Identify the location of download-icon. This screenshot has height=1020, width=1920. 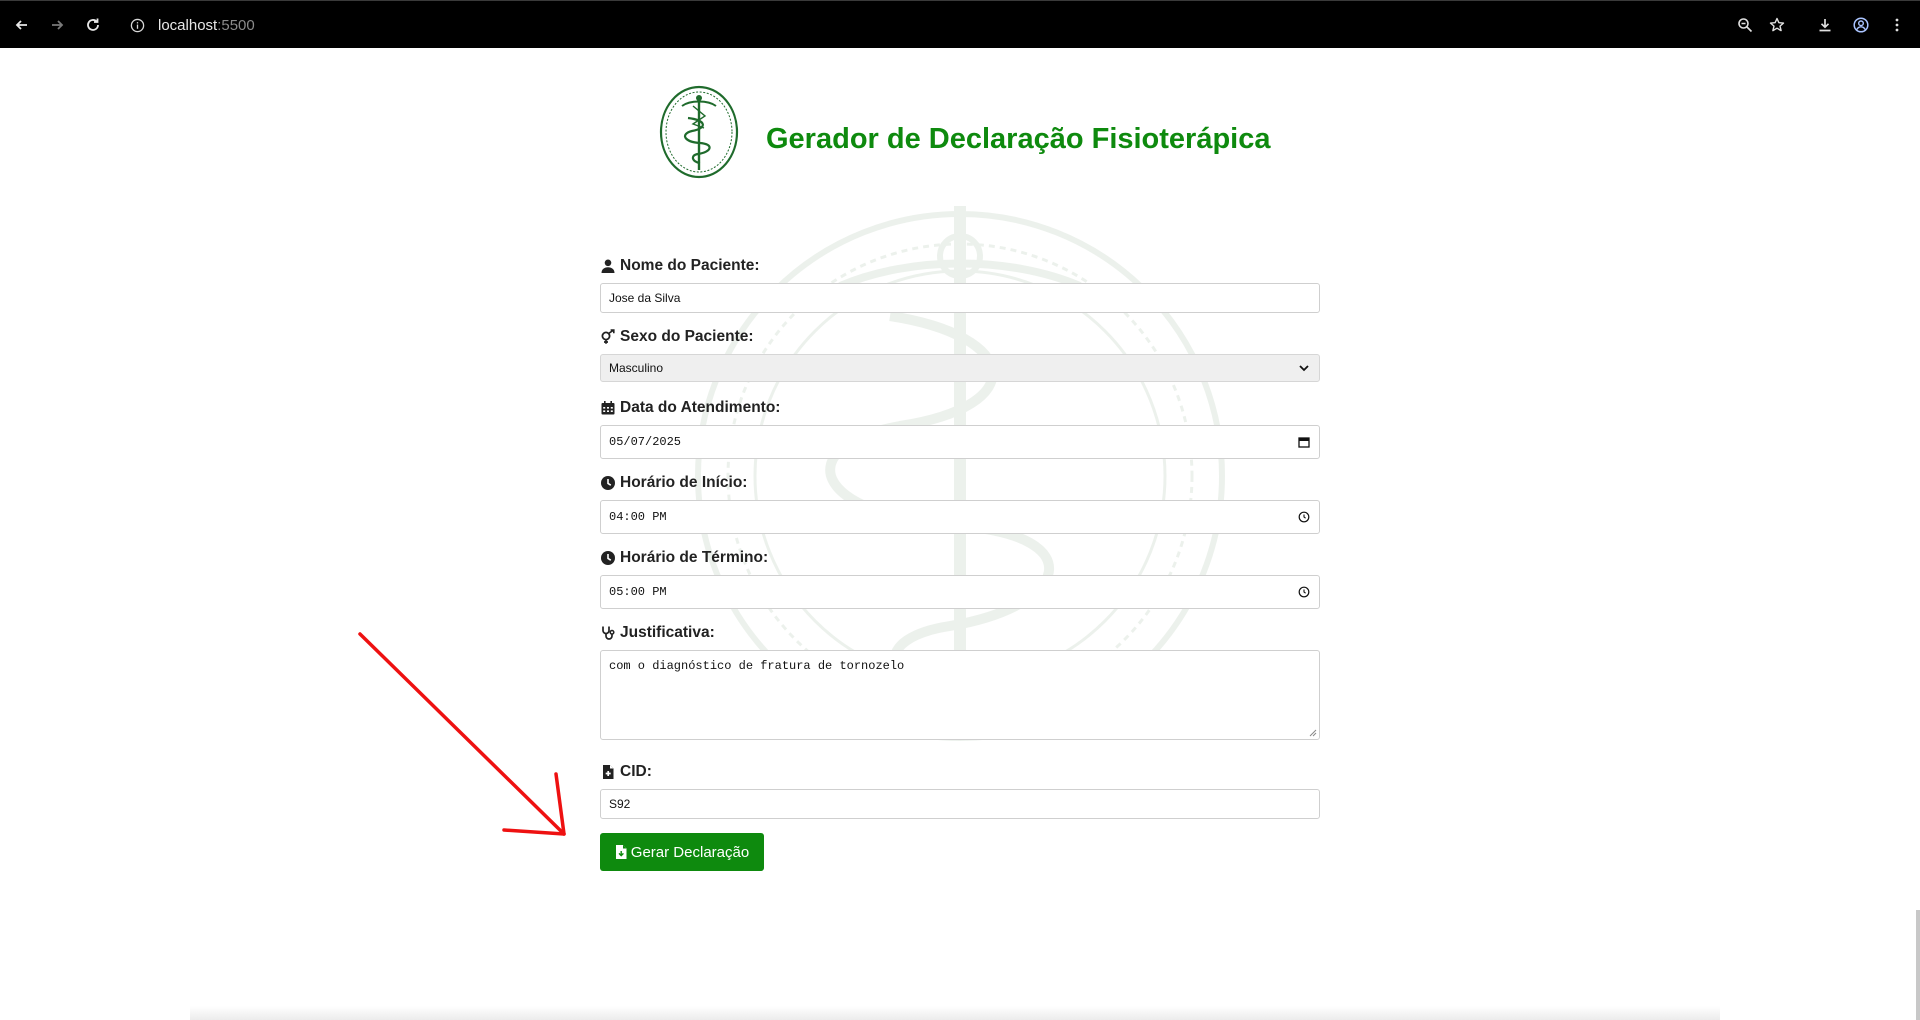
(1825, 25).